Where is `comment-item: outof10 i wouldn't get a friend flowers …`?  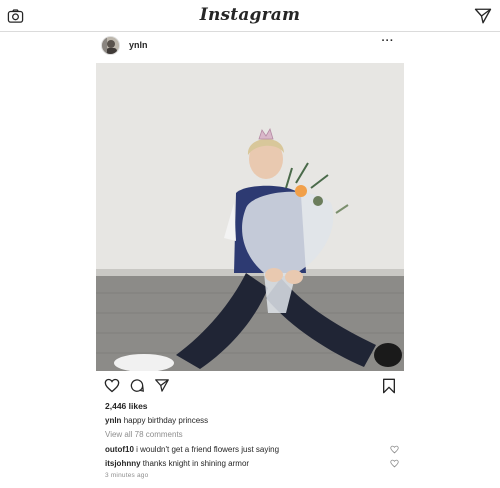 comment-item: outof10 i wouldn't get a friend flowers … is located at coordinates (192, 449).